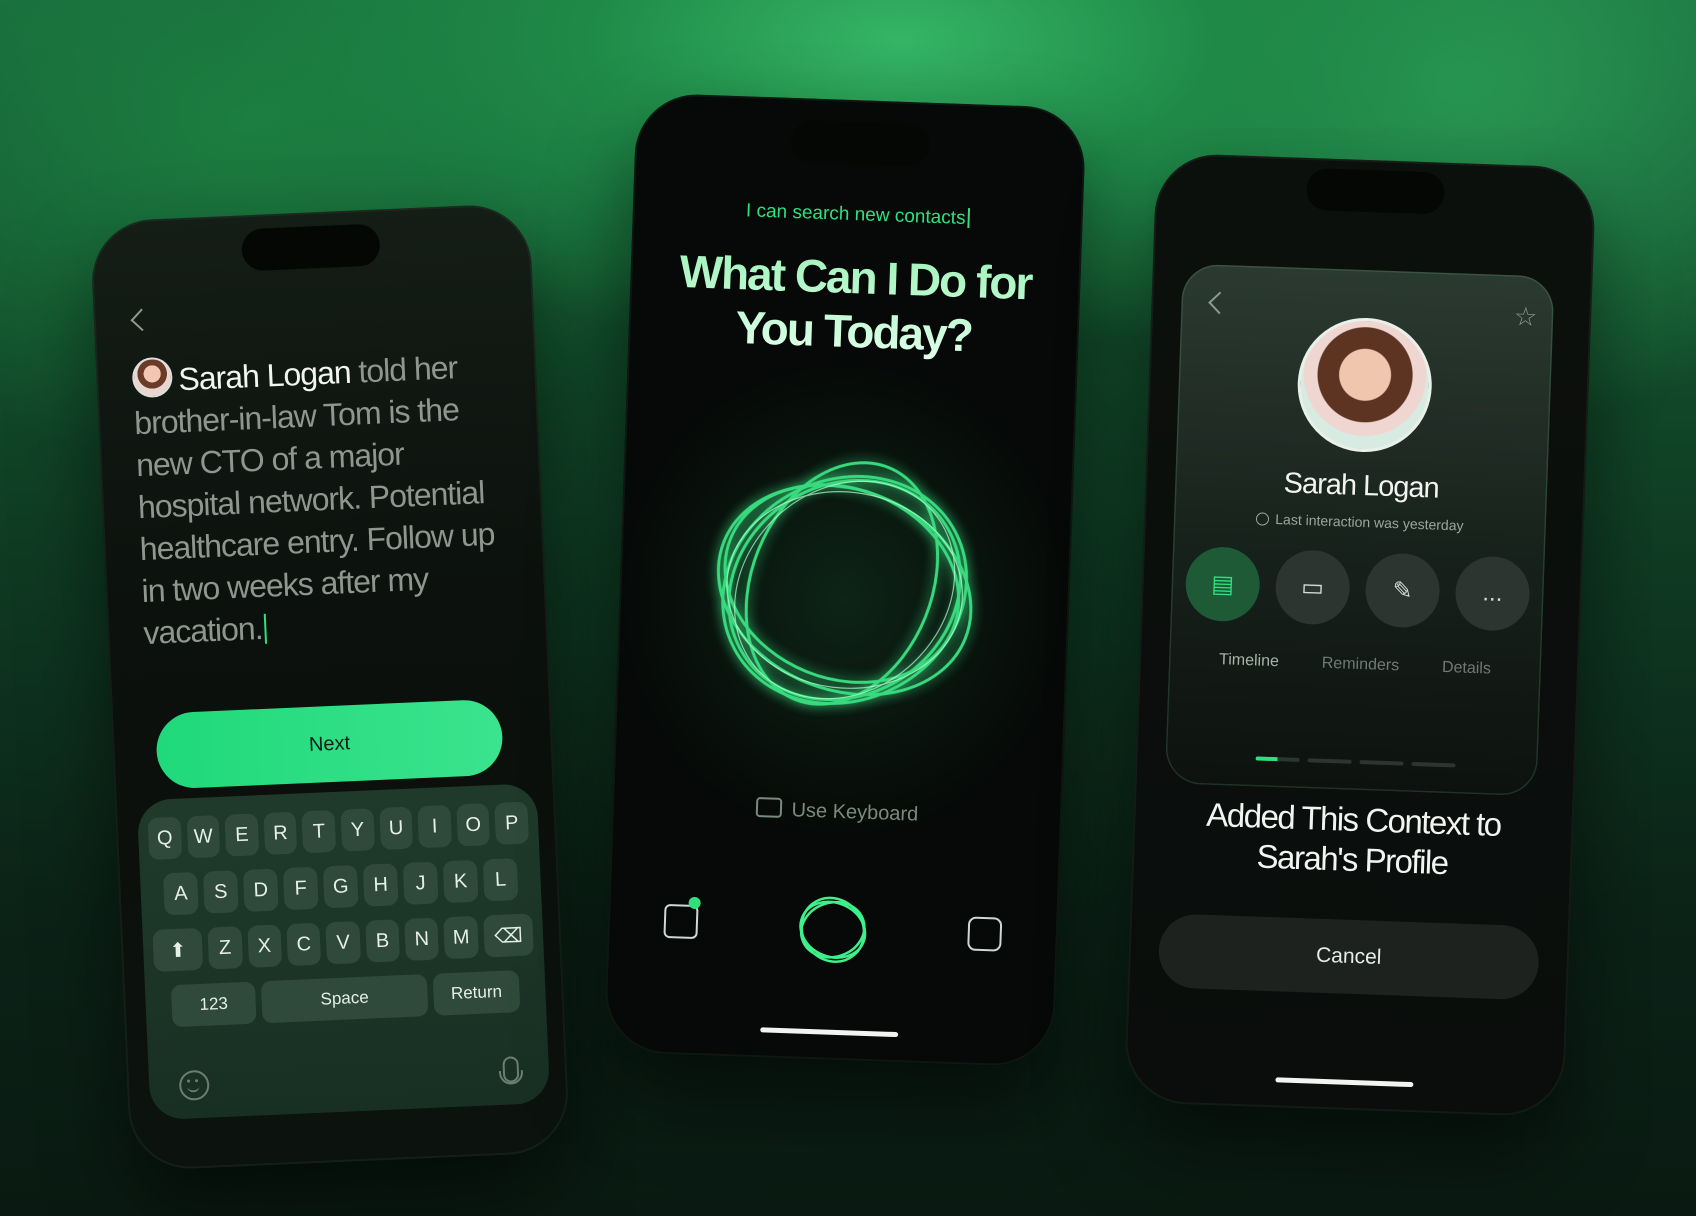  What do you see at coordinates (1369, 522) in the screenshot?
I see `last-interaction-text: Last interaction was yesterday` at bounding box center [1369, 522].